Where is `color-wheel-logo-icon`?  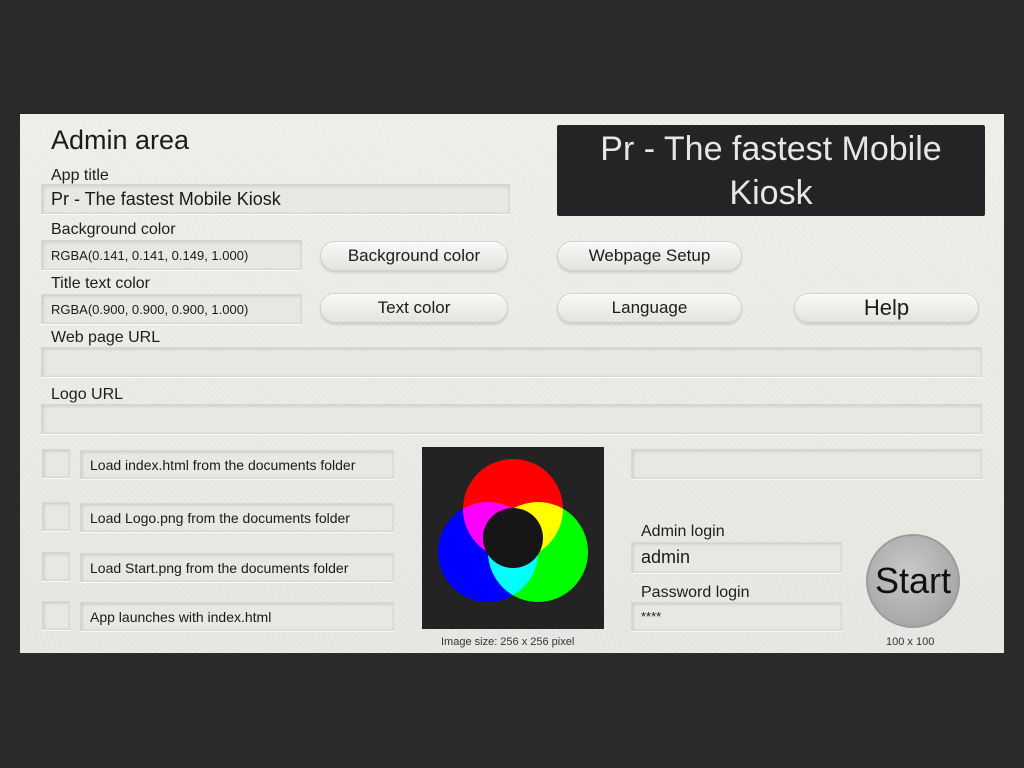 color-wheel-logo-icon is located at coordinates (513, 538).